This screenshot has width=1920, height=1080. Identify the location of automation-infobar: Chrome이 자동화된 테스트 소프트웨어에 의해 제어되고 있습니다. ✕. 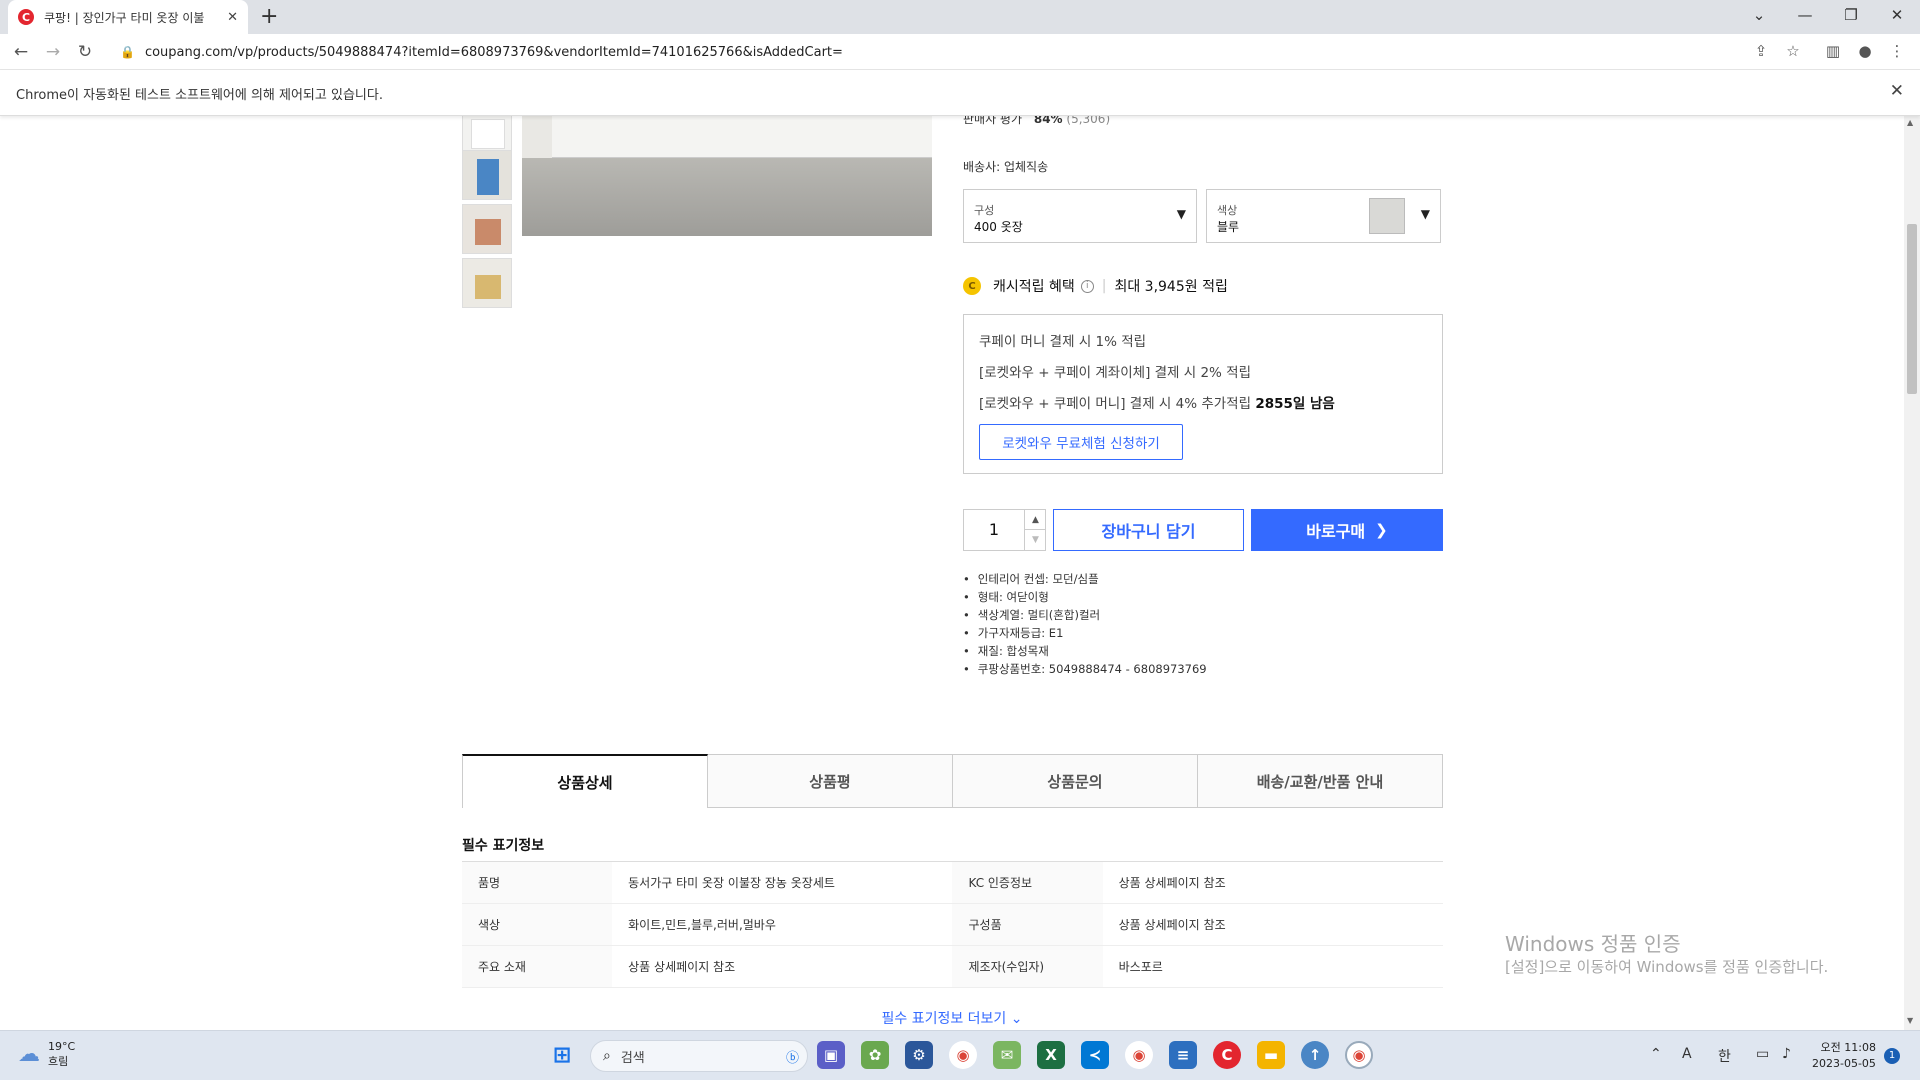
(960, 93).